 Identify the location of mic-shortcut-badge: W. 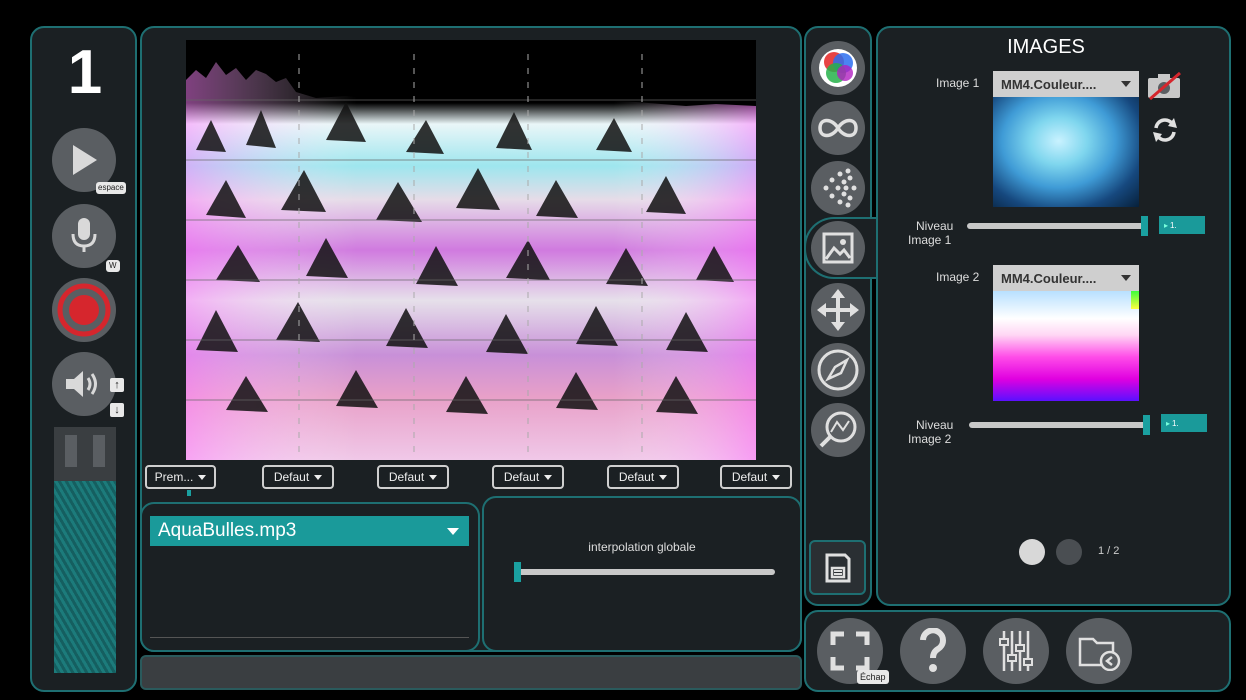
(113, 266).